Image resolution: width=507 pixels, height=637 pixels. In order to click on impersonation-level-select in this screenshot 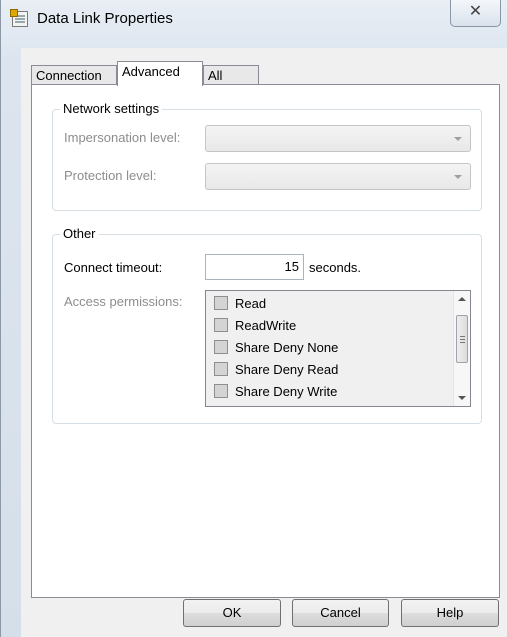, I will do `click(338, 138)`.